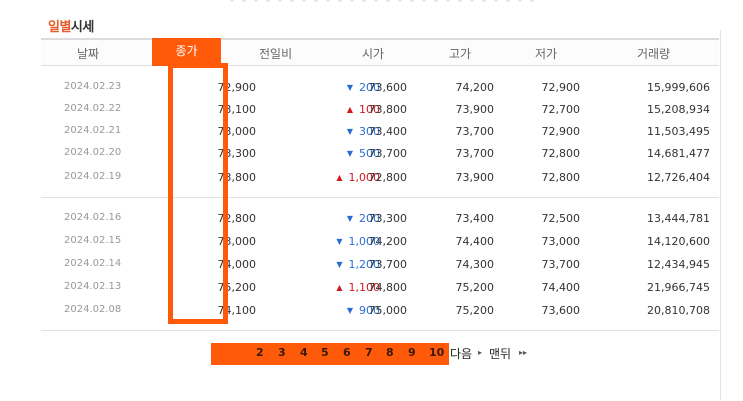 The height and width of the screenshot is (401, 743). Describe the element at coordinates (678, 153) in the screenshot. I see `row-volume: 14,681,477` at that location.